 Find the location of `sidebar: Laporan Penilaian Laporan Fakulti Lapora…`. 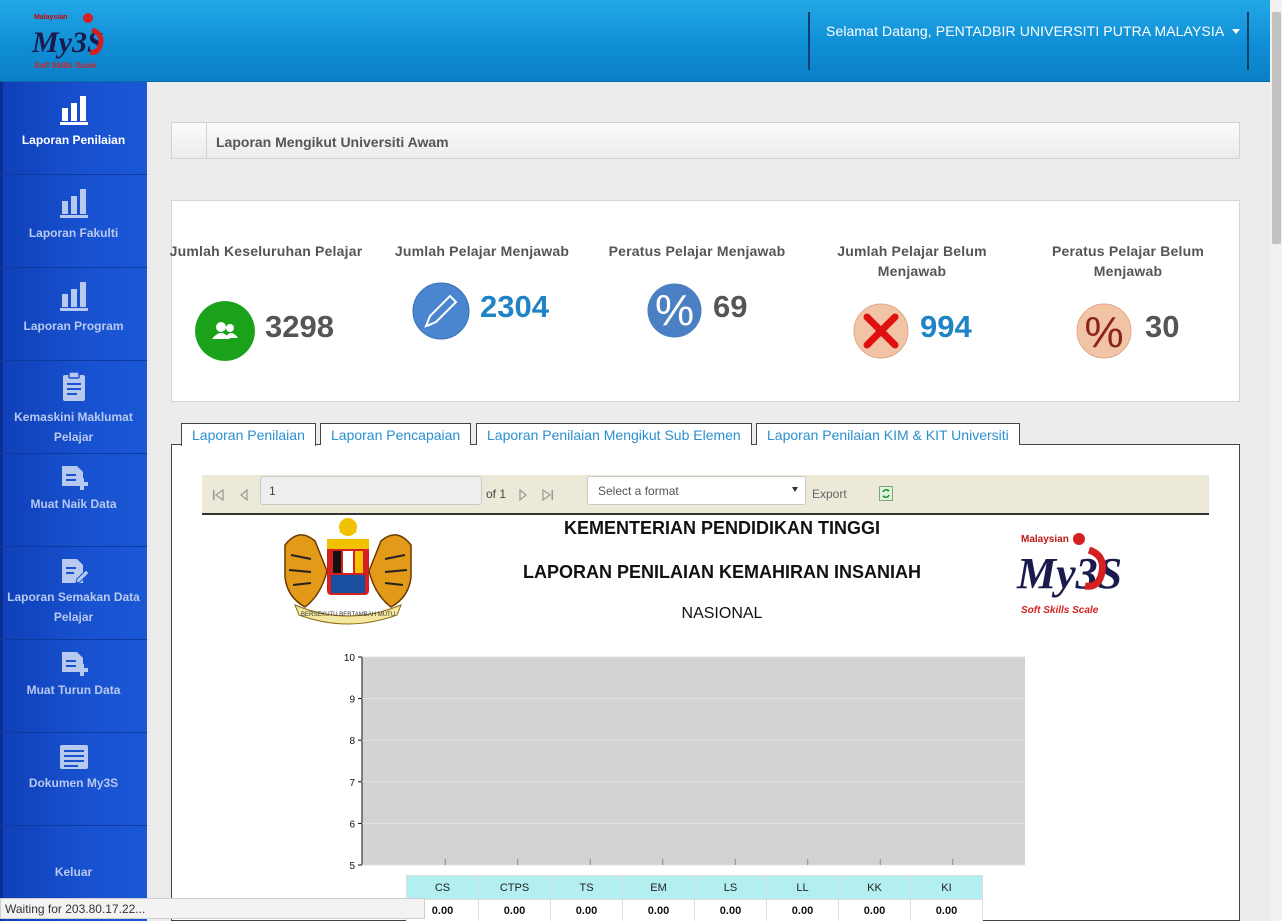

sidebar: Laporan Penilaian Laporan Fakulti Lapora… is located at coordinates (73, 501).